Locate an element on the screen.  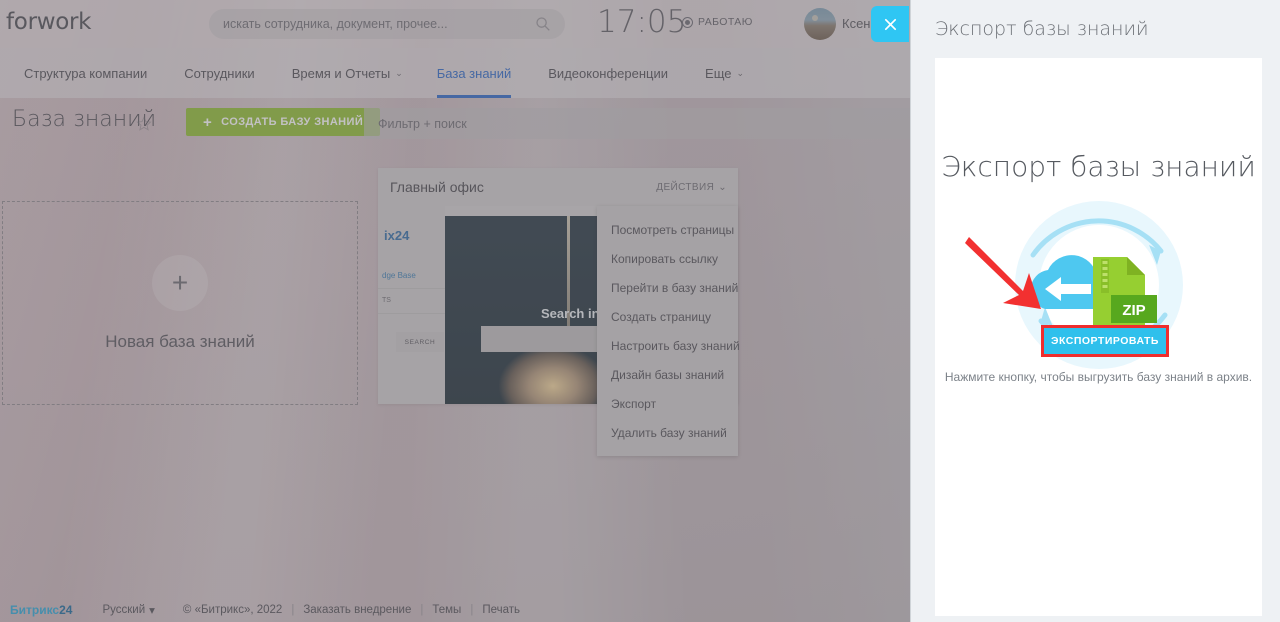
create-knowledge-base-label: СОЗДАТЬ БАЗУ ЗНАНИЙ is located at coordinates (292, 122).